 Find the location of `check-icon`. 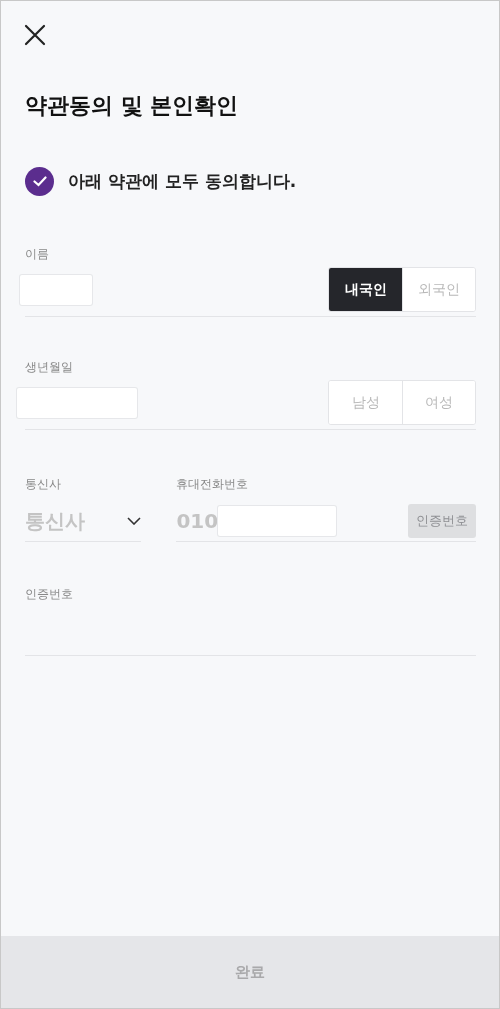

check-icon is located at coordinates (39, 181).